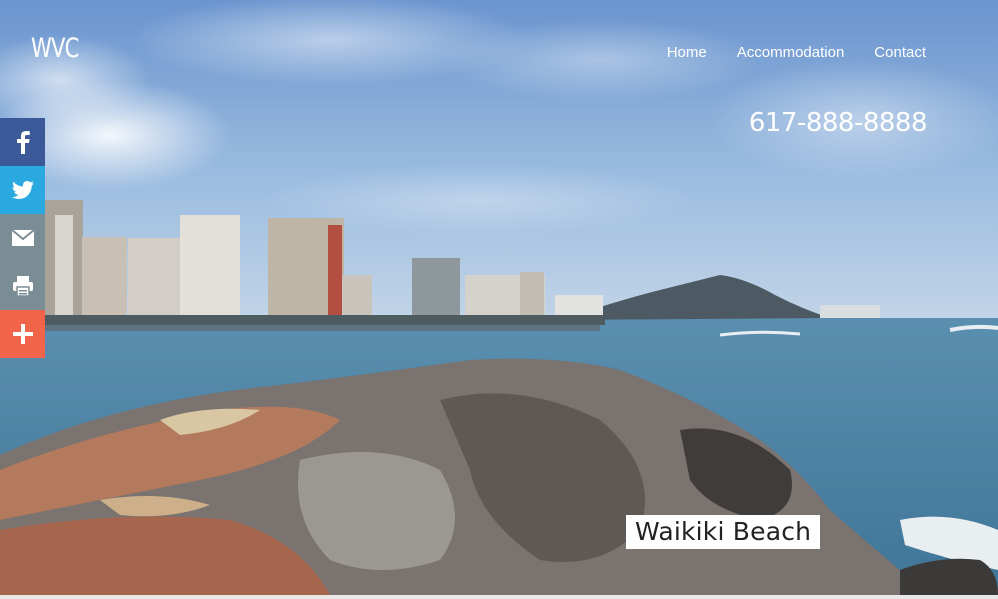 Image resolution: width=998 pixels, height=599 pixels. I want to click on bottom-strip, so click(499, 597).